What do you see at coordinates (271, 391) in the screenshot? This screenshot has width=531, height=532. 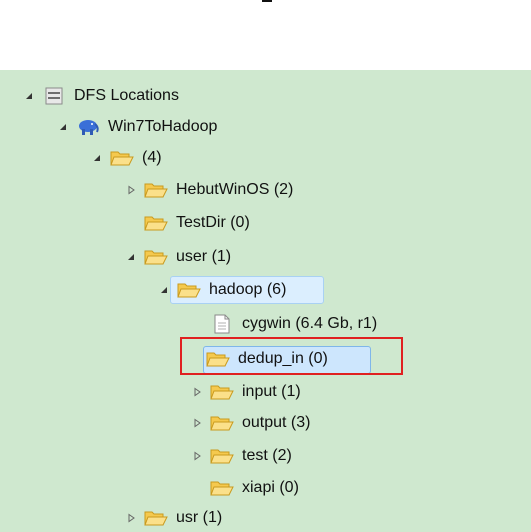 I see `tree-node-label: input (1)` at bounding box center [271, 391].